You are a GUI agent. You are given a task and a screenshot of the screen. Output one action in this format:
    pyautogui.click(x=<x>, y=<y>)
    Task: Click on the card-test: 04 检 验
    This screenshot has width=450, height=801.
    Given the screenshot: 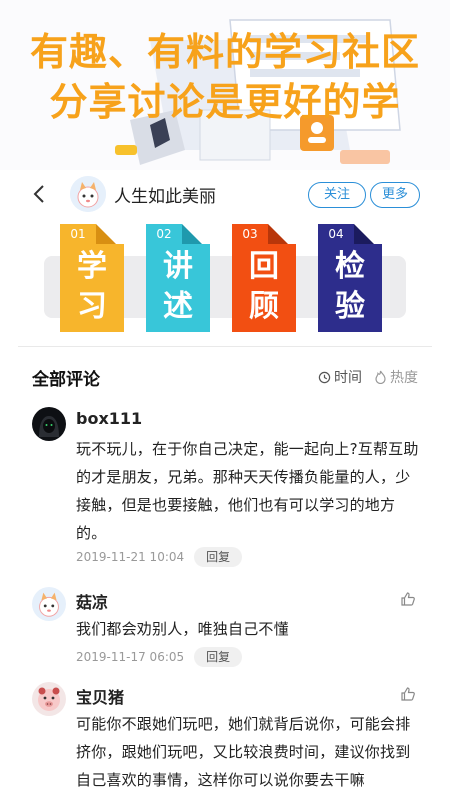 What is the action you would take?
    pyautogui.click(x=350, y=278)
    